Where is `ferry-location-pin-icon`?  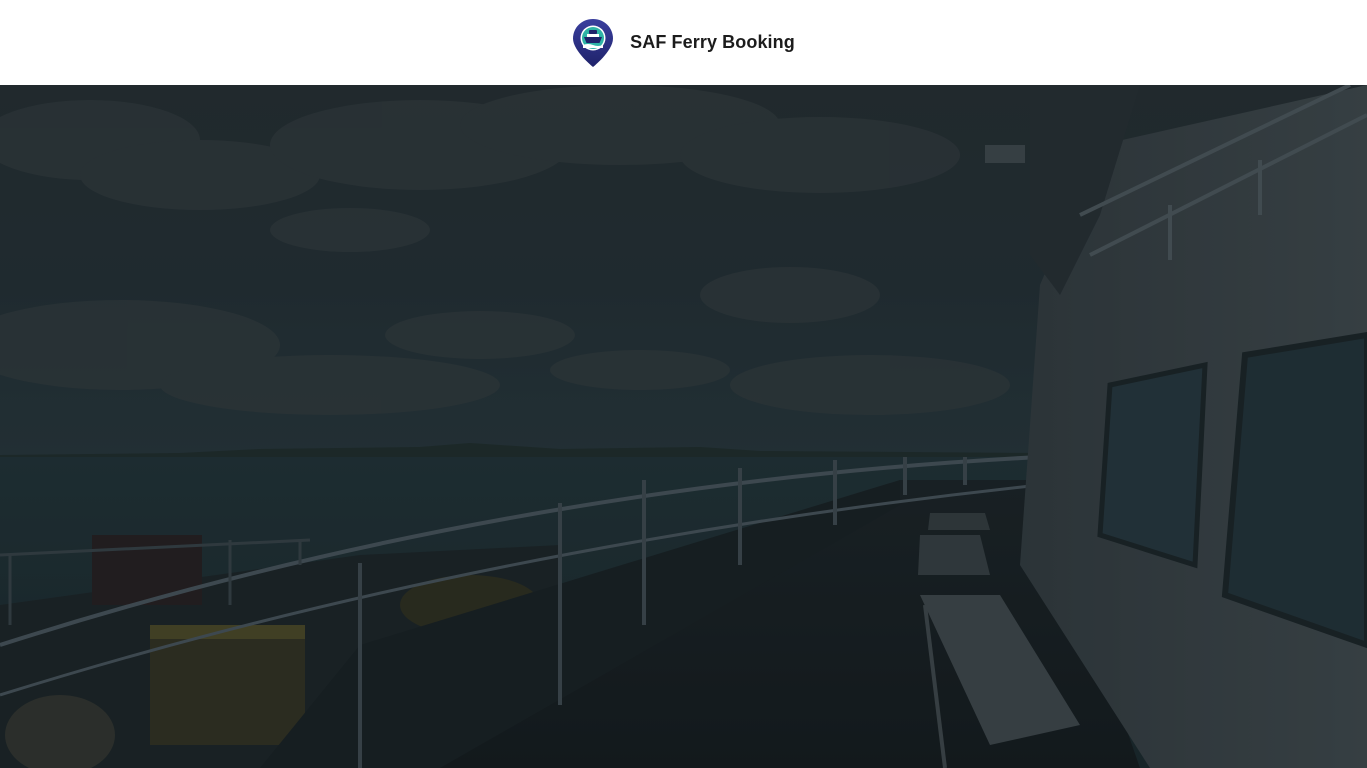 ferry-location-pin-icon is located at coordinates (593, 42).